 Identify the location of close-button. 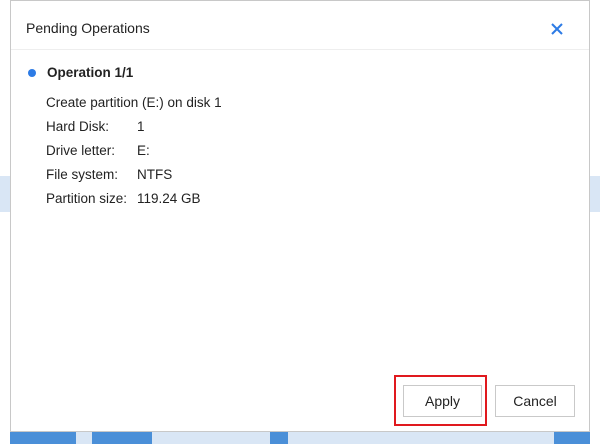
(557, 29).